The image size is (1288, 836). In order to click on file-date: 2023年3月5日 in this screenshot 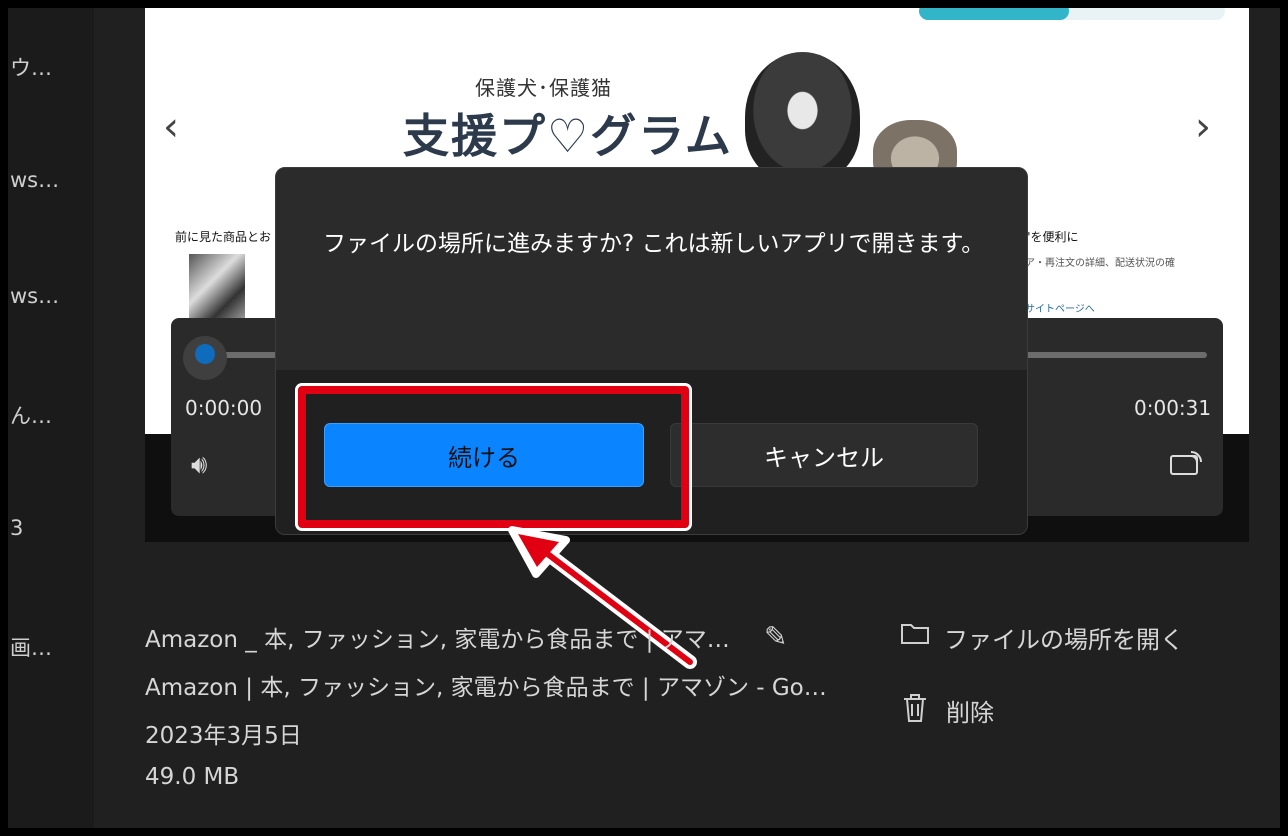, I will do `click(223, 736)`.